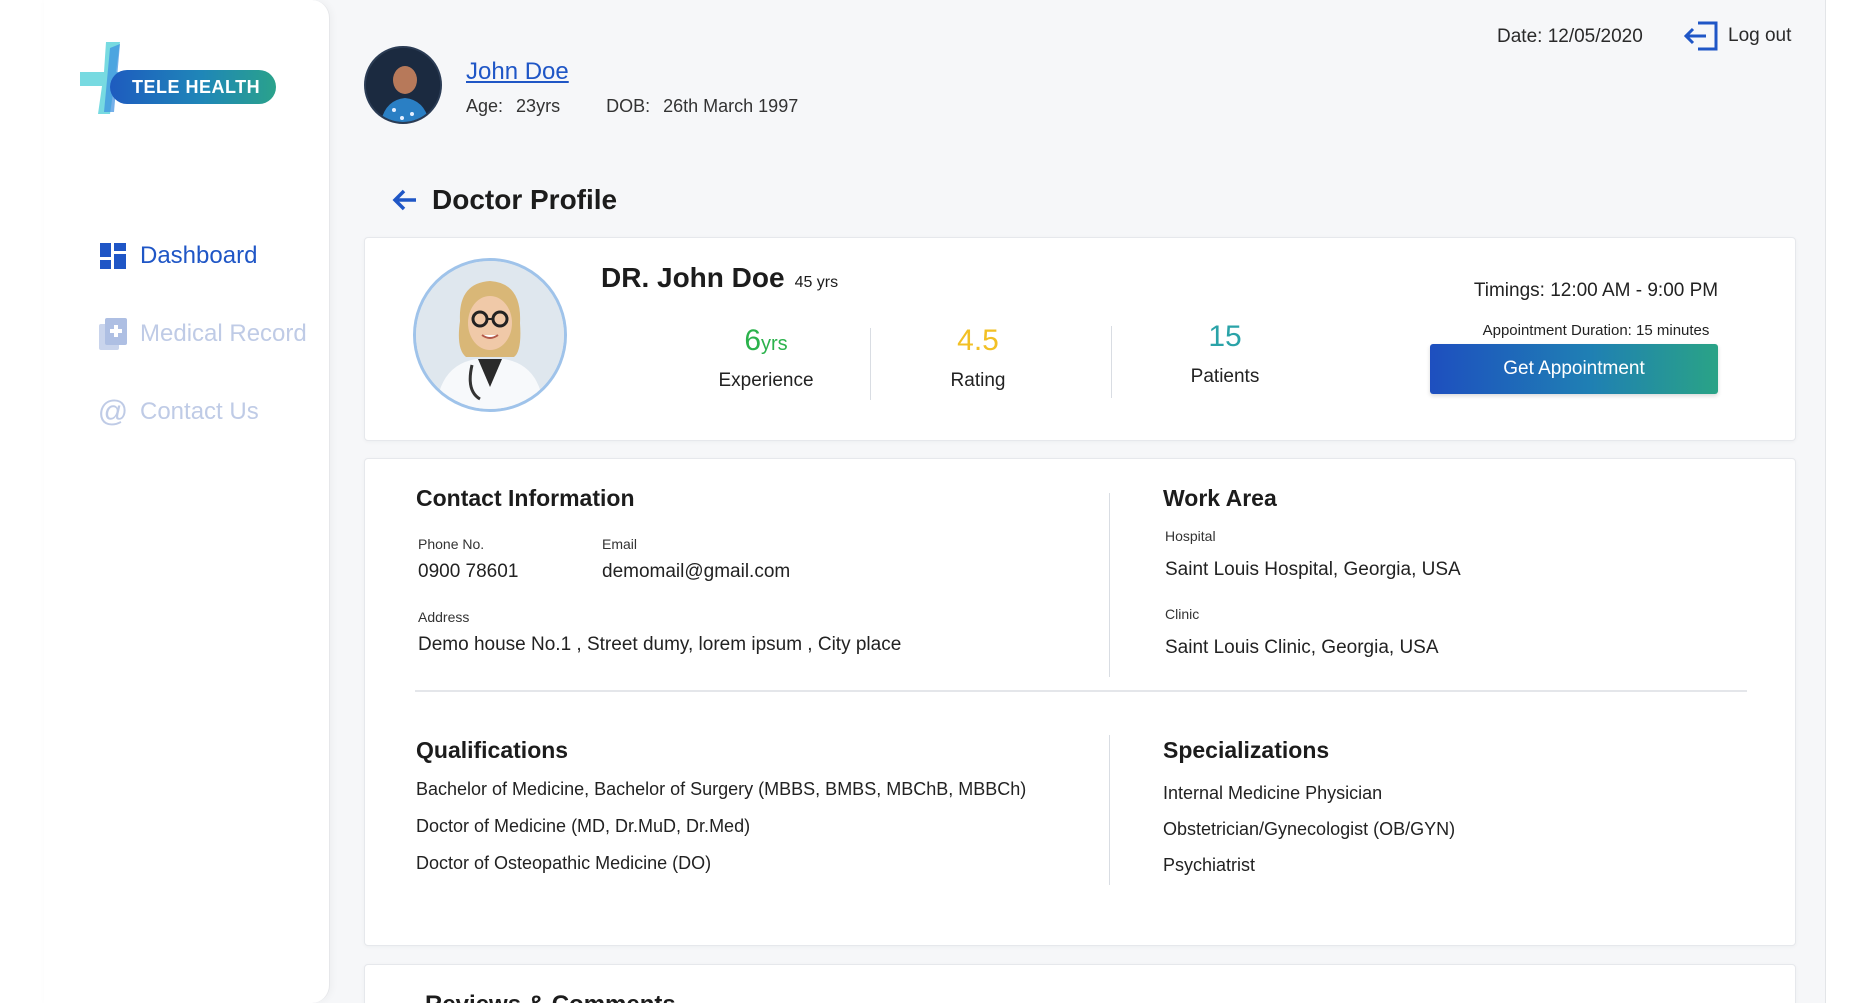  Describe the element at coordinates (978, 358) in the screenshot. I see `rating-stat: 4.5 Rating` at that location.